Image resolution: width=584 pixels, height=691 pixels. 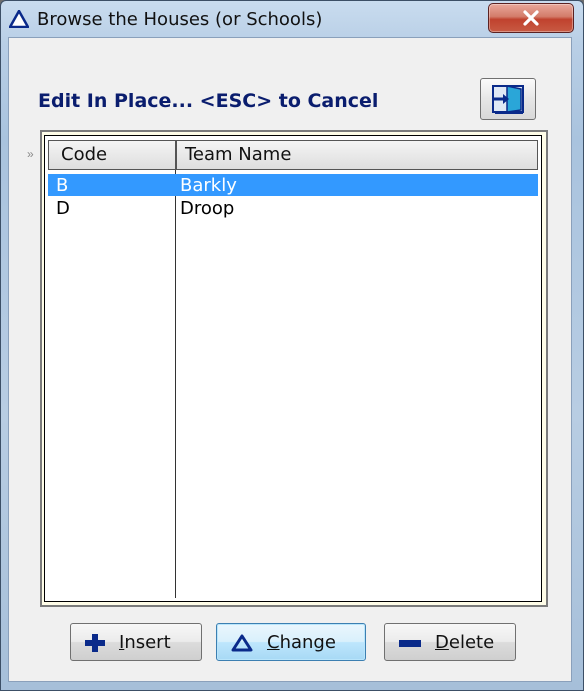 I want to click on exit-door-icon, so click(x=508, y=99).